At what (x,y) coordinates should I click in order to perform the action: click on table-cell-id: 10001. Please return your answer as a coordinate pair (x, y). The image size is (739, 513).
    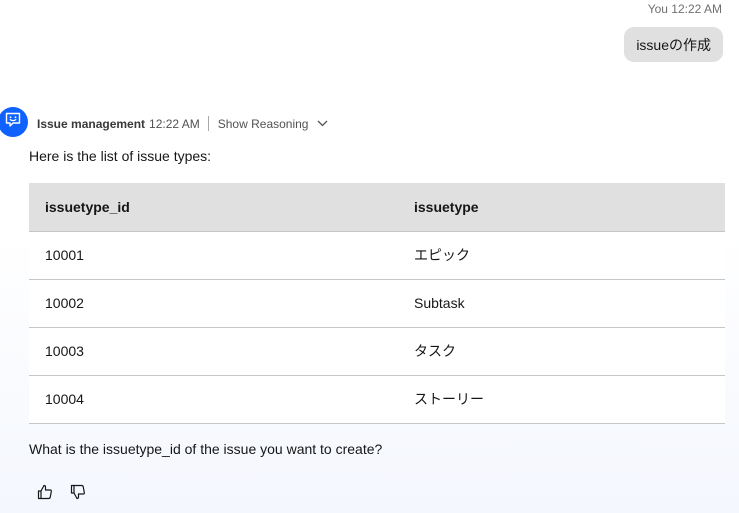
    Looking at the image, I should click on (213, 255).